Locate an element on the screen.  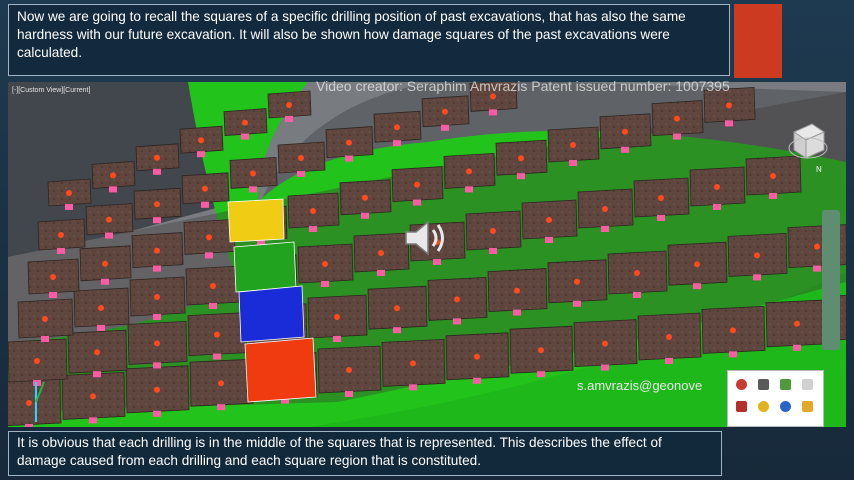
navigation-bar is located at coordinates (831, 280).